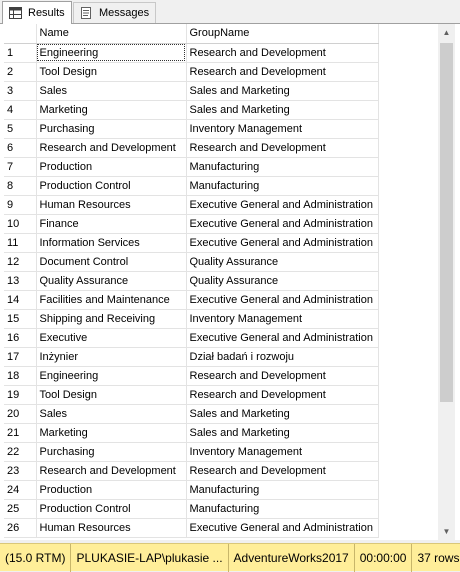  I want to click on name-cell: Information Services, so click(111, 243).